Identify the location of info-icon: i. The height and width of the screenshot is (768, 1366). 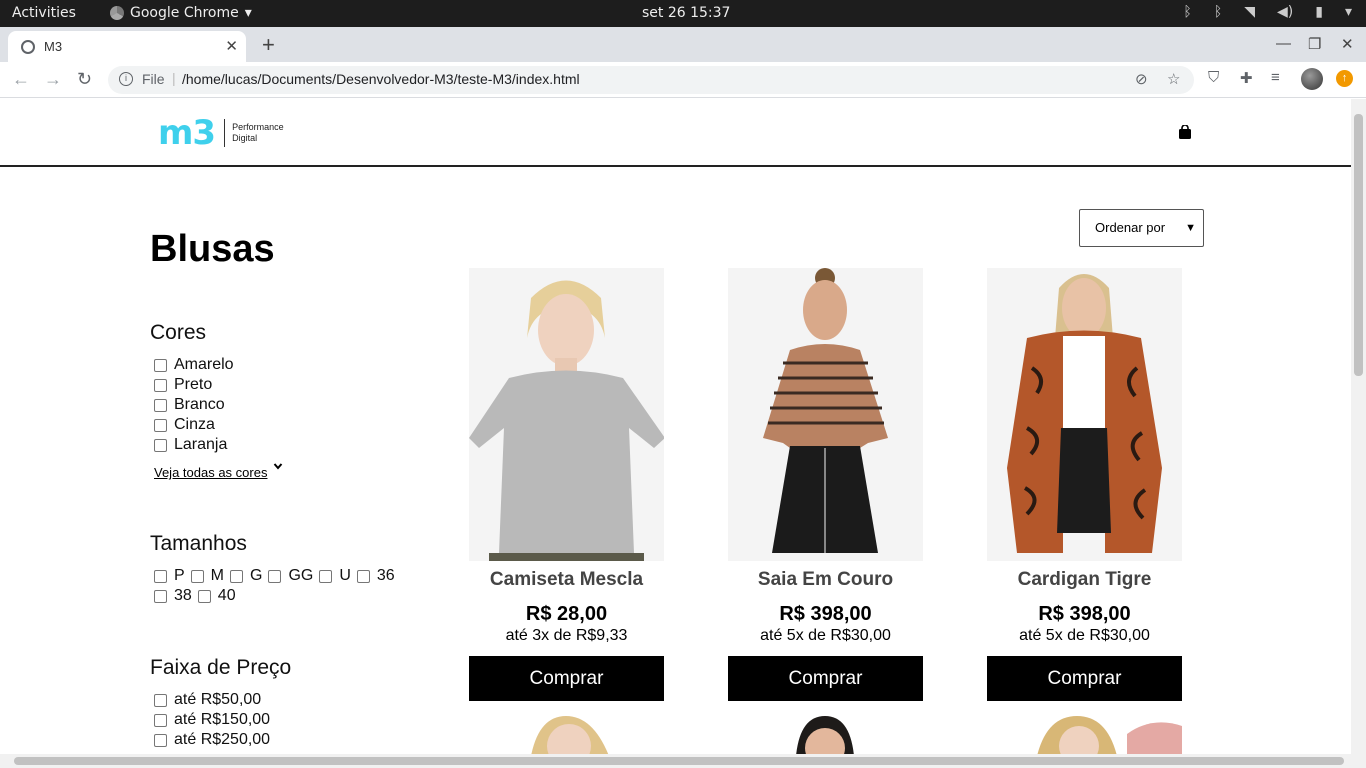
(126, 79).